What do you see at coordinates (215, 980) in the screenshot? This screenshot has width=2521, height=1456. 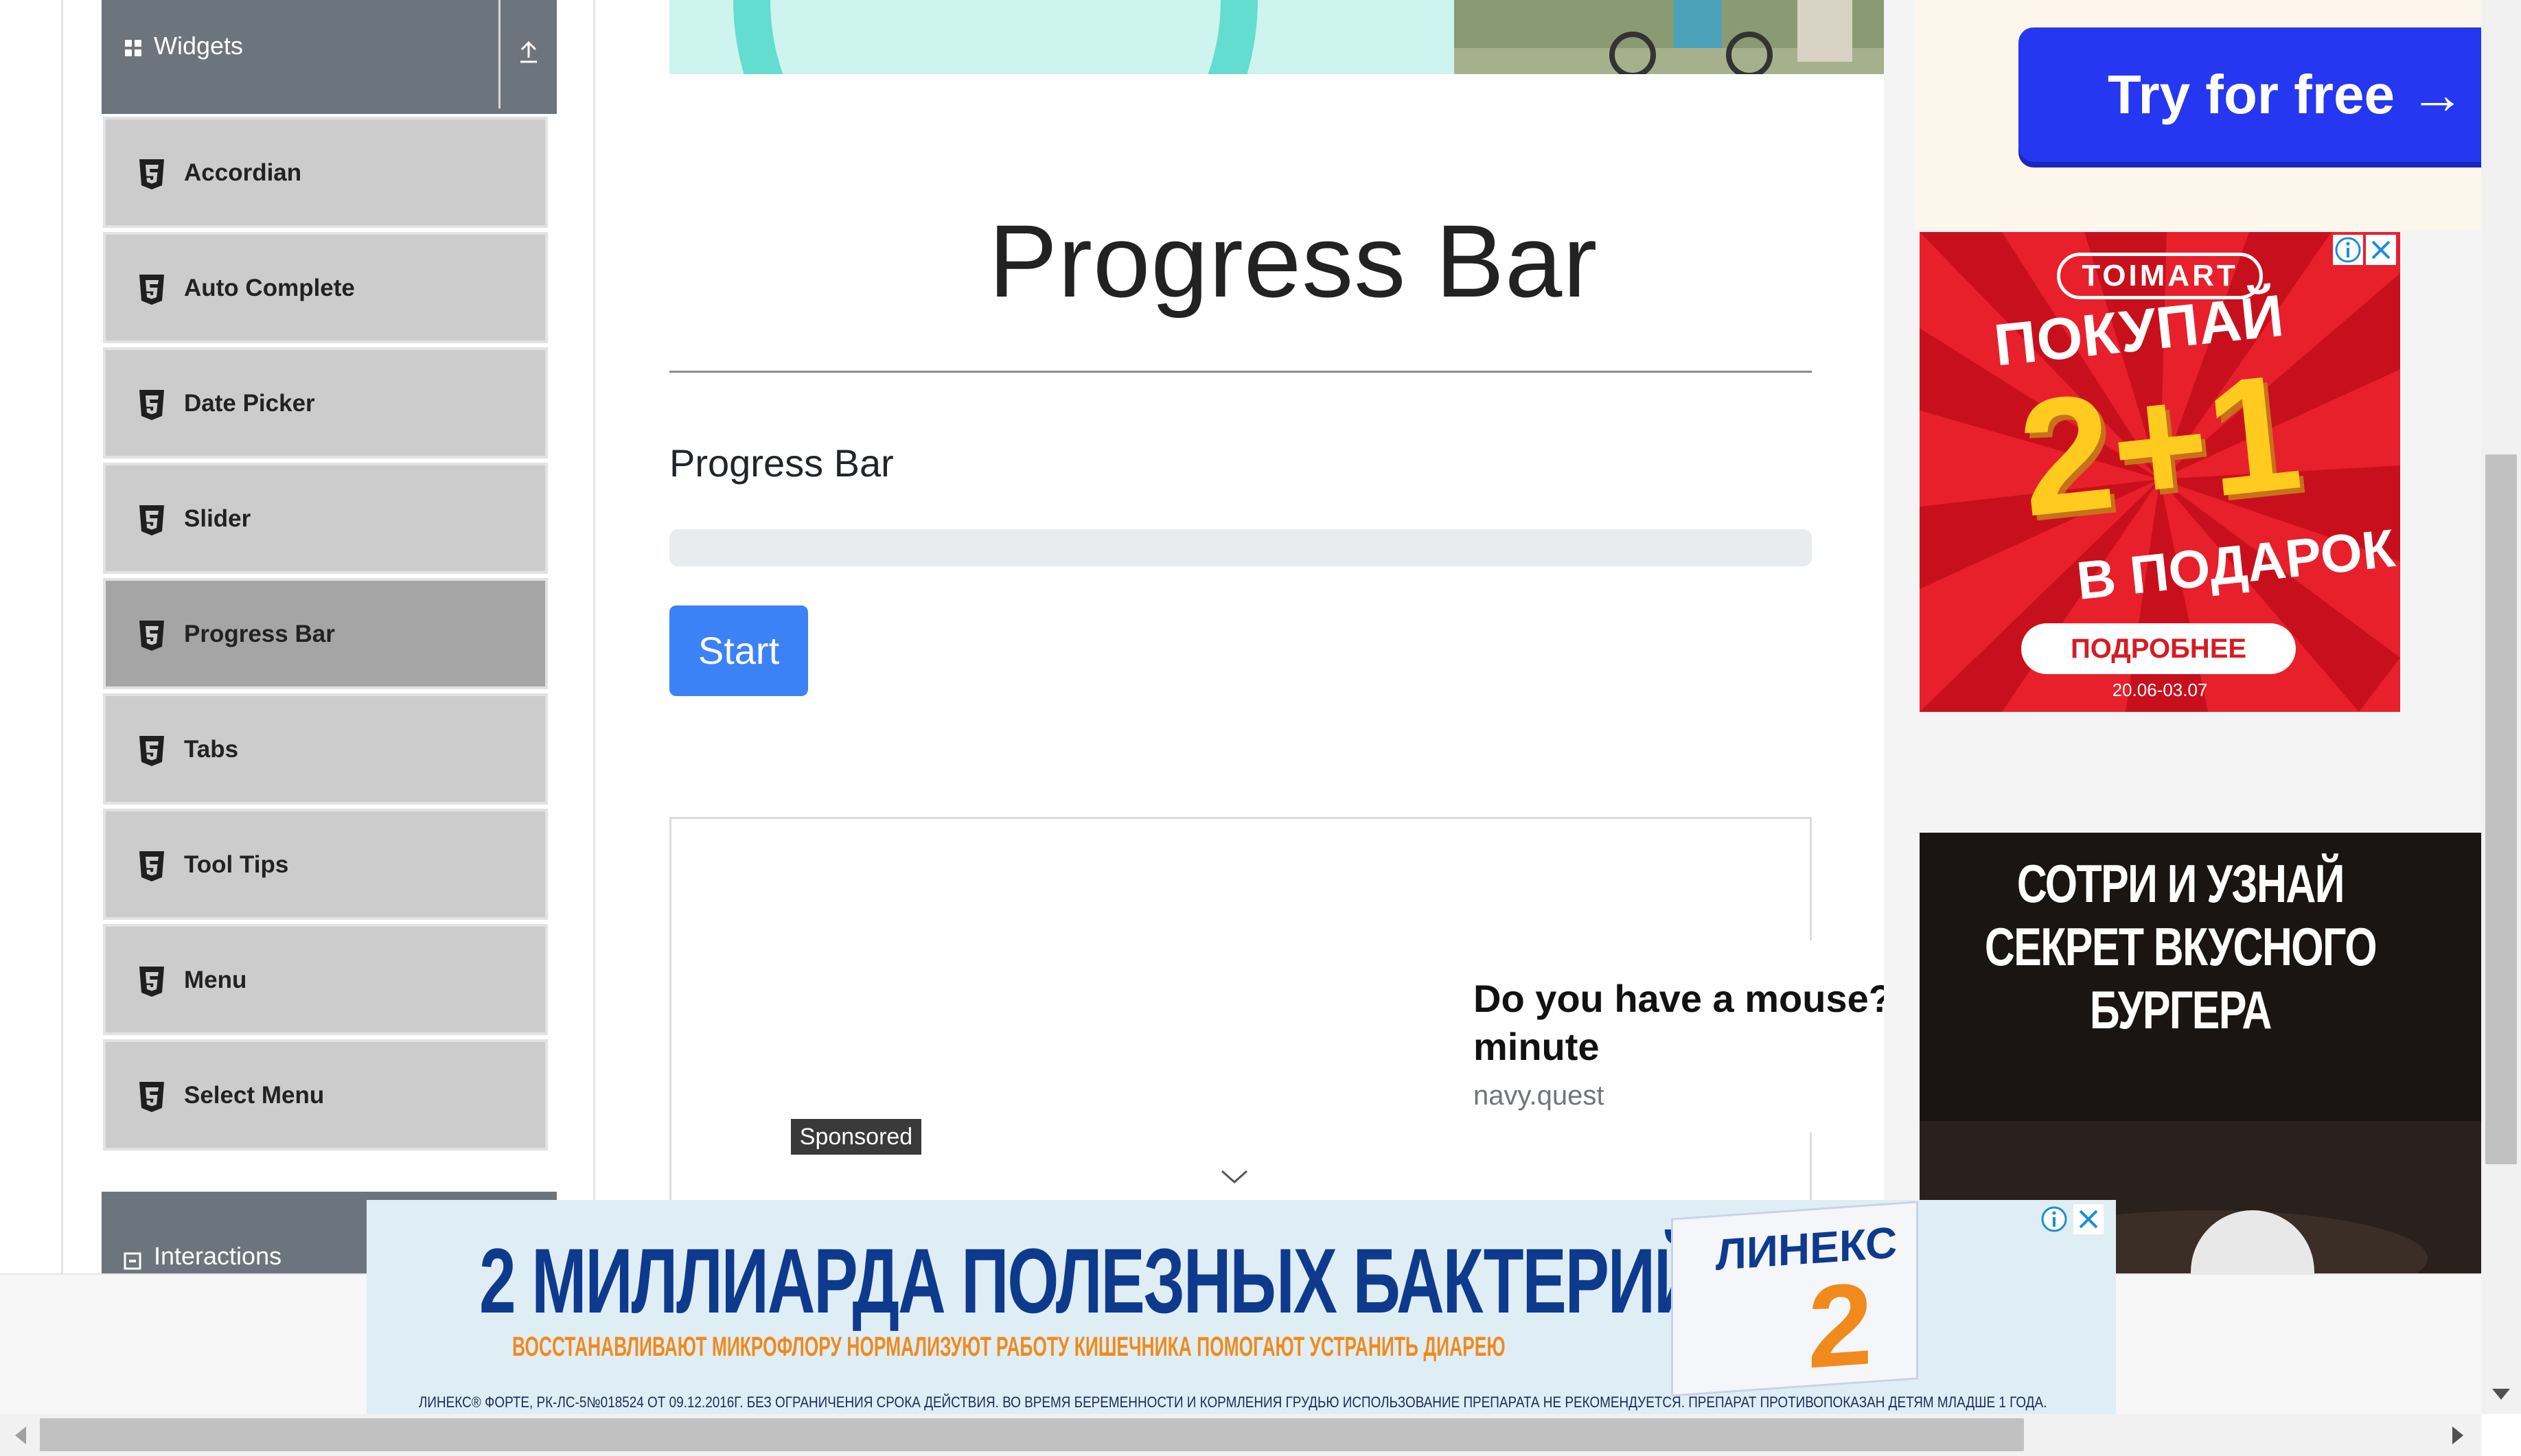 I see `sidebar-item-label: Menu` at bounding box center [215, 980].